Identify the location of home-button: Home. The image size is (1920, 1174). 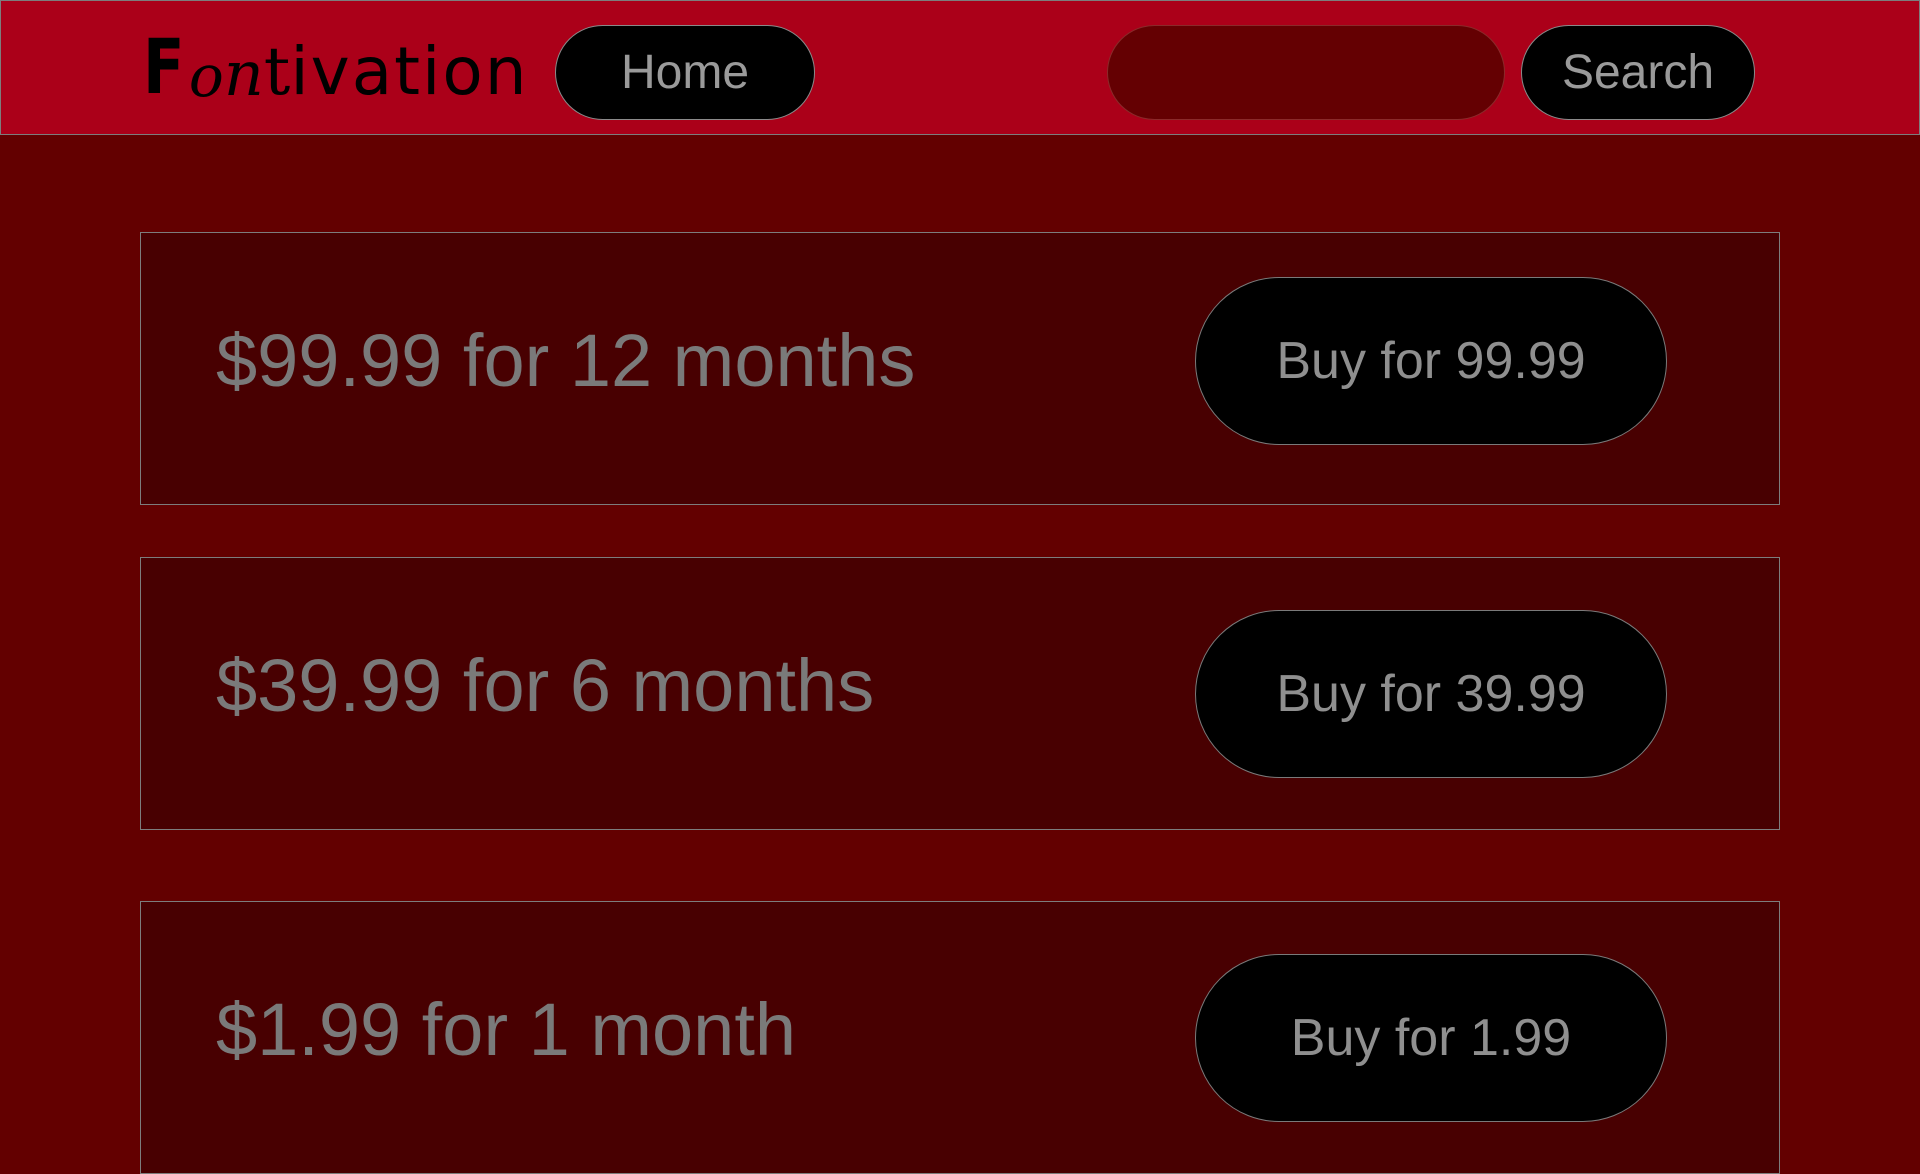
(685, 72).